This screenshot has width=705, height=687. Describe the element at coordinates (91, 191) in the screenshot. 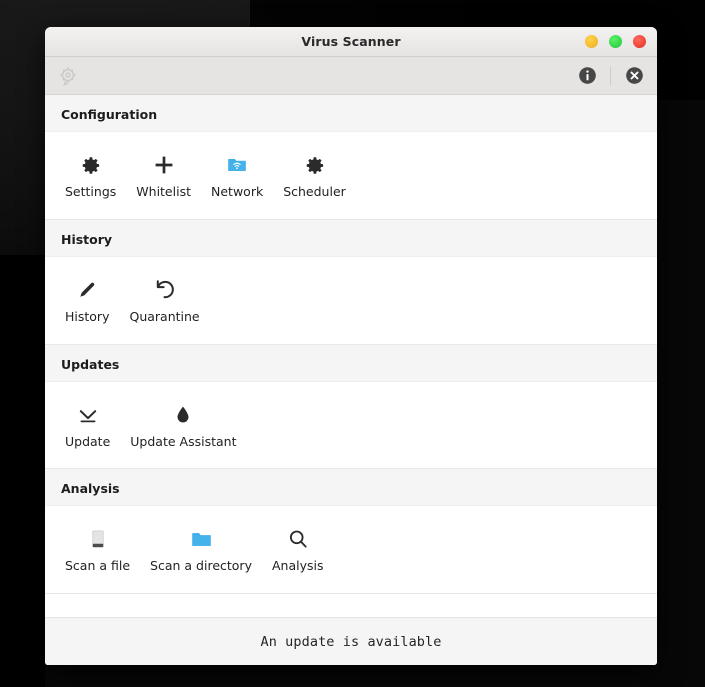

I see `tile-label: Settings` at that location.